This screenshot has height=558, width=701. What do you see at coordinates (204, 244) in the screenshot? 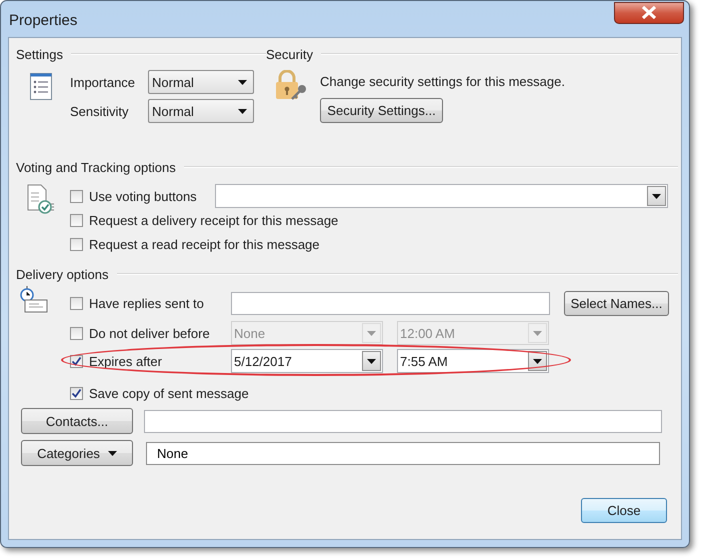
I see `option-label: Request a read receipt for this message` at bounding box center [204, 244].